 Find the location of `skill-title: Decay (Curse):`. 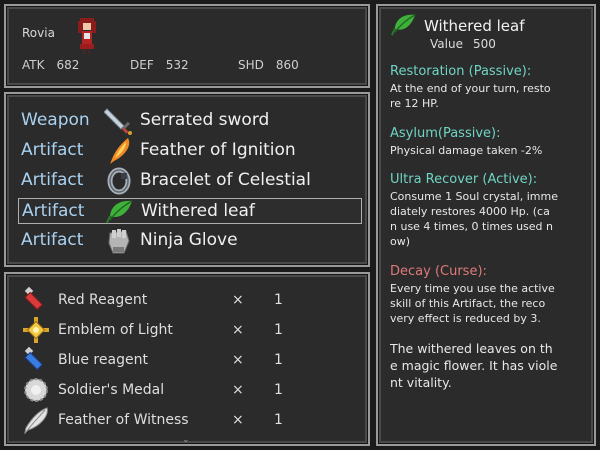

skill-title: Decay (Curse): is located at coordinates (438, 271).